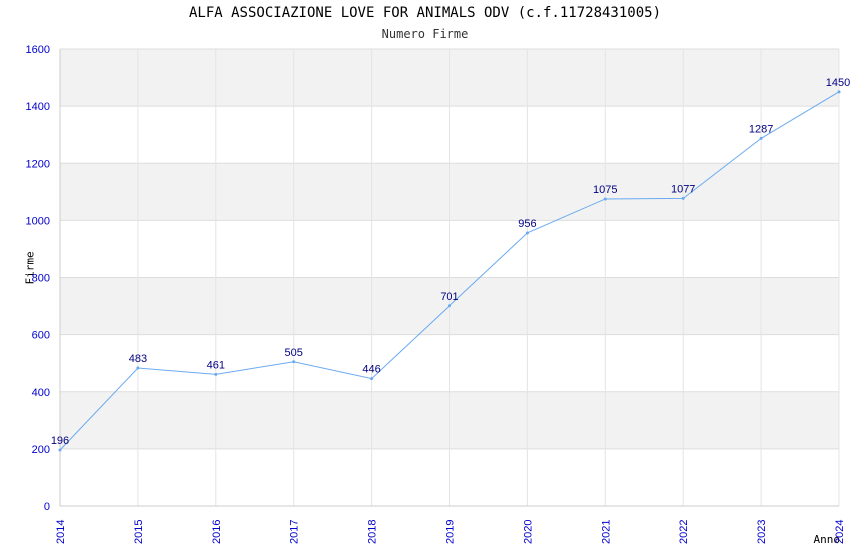 The height and width of the screenshot is (550, 850). What do you see at coordinates (761, 129) in the screenshot?
I see `data-label: 1287` at bounding box center [761, 129].